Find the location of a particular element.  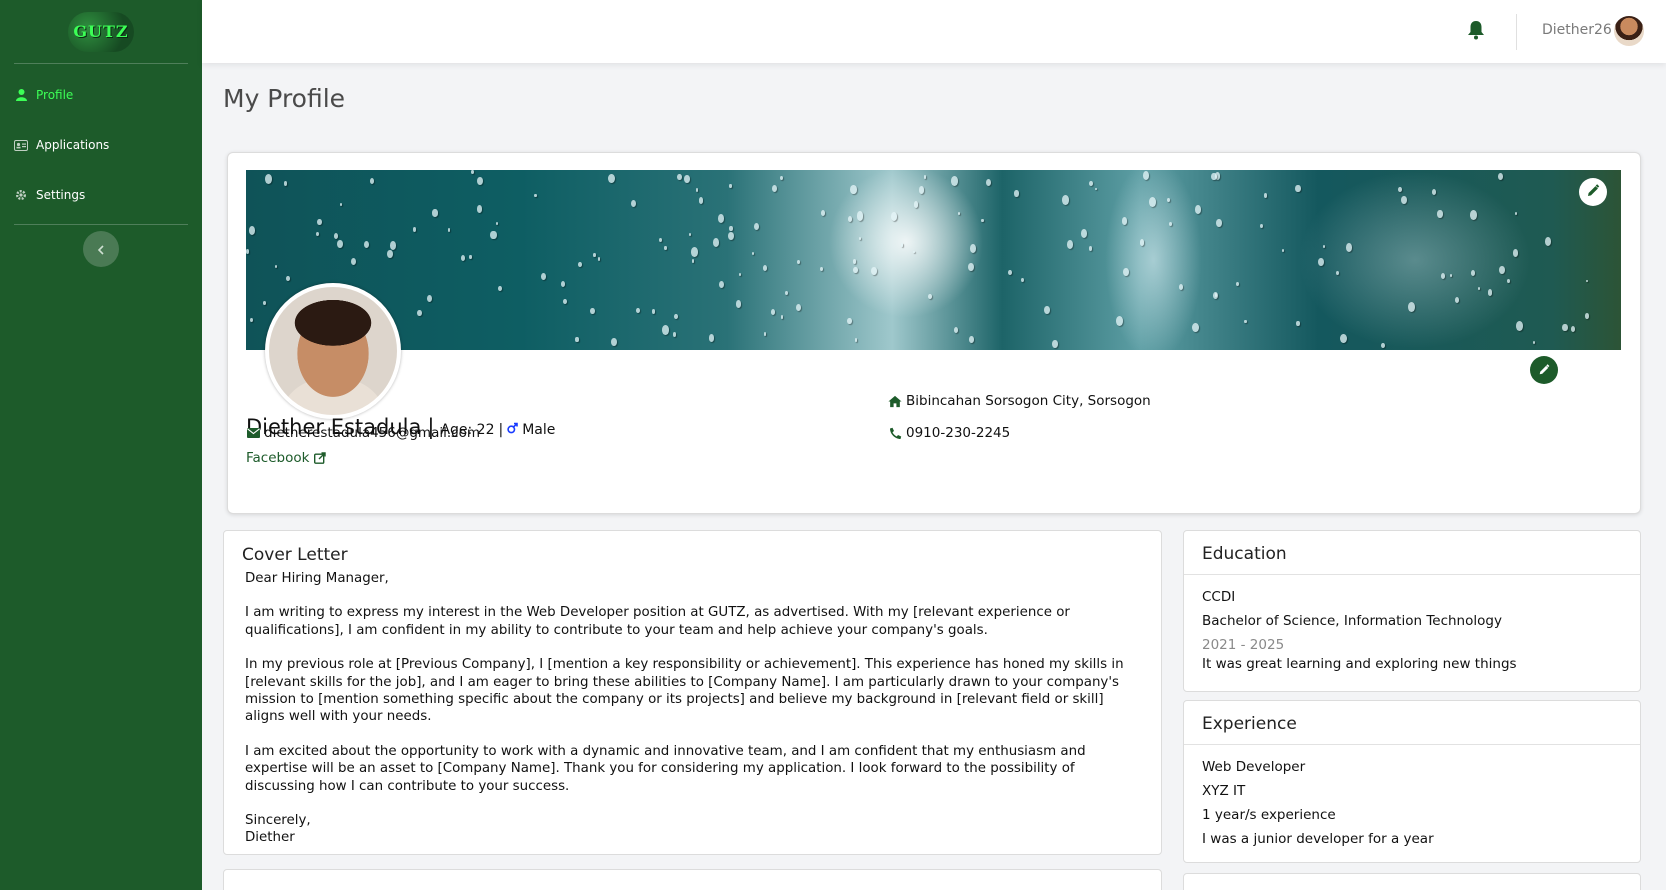

email-value: dietherestadula456@gmail.com is located at coordinates (372, 433).